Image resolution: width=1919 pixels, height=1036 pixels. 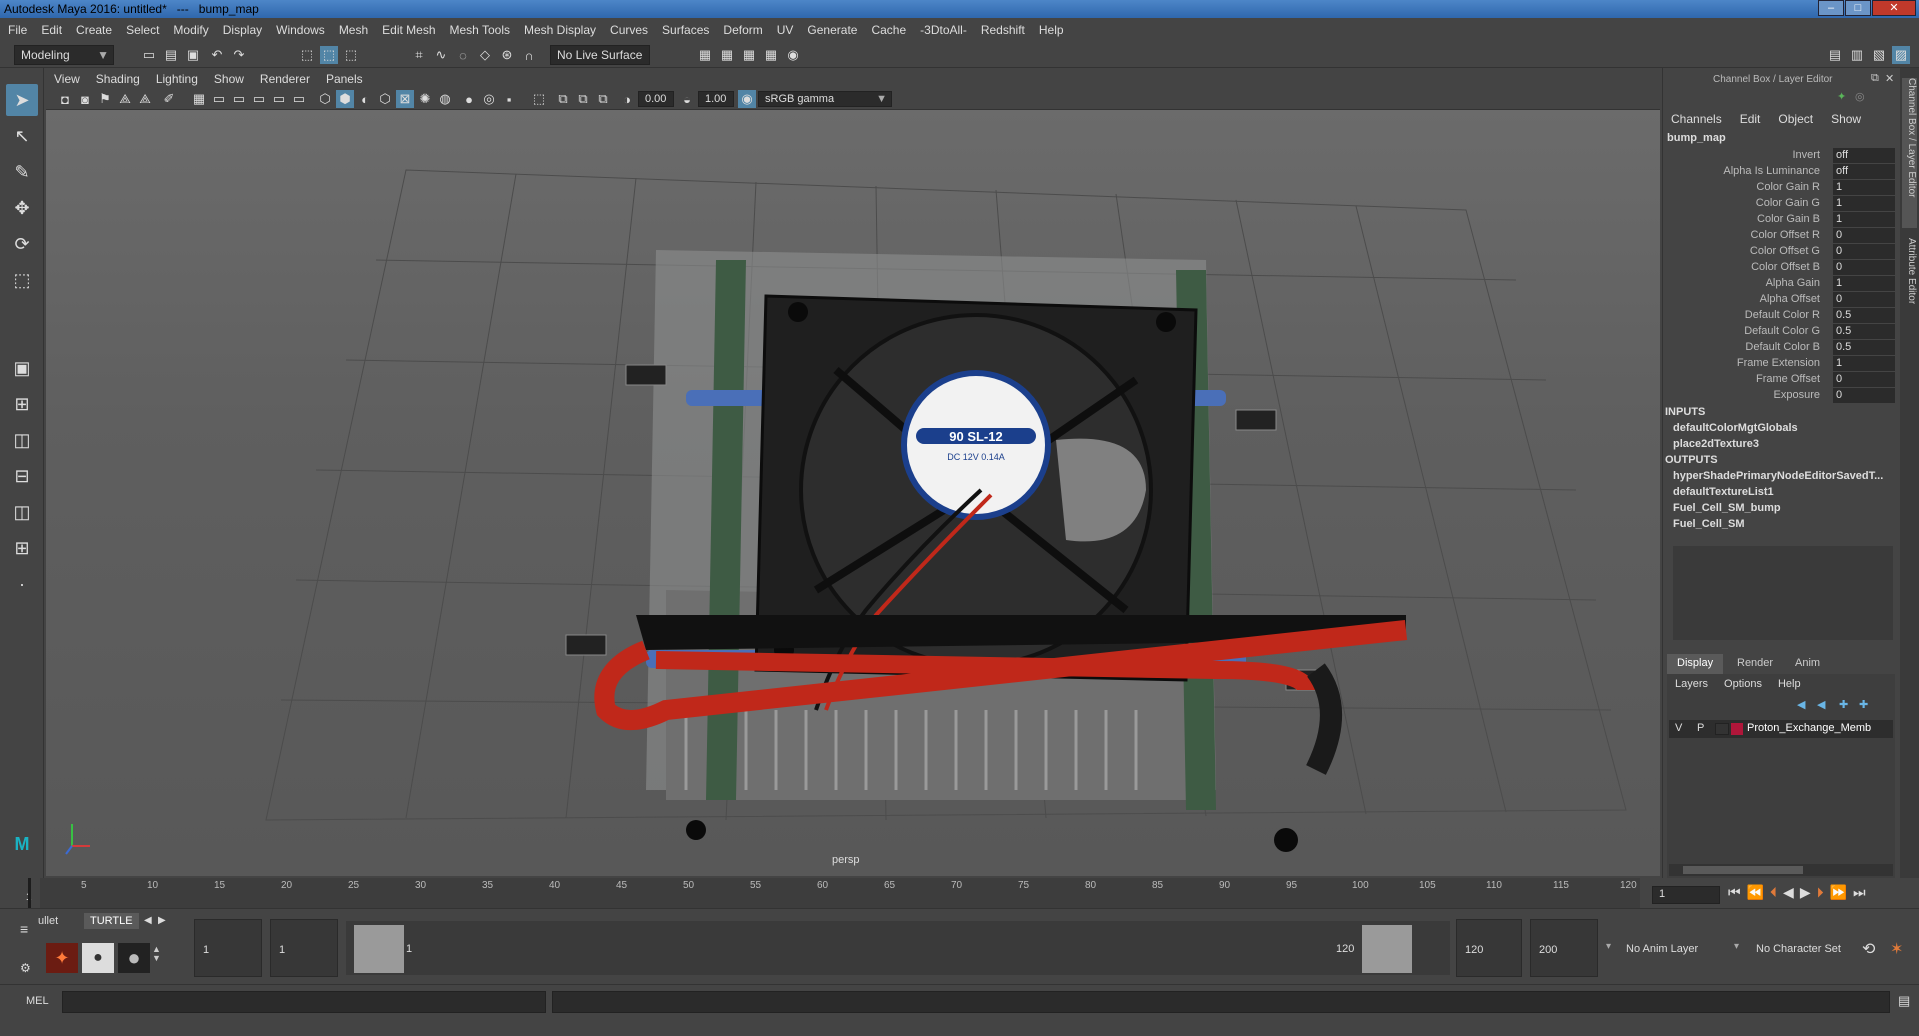 What do you see at coordinates (105, 99) in the screenshot?
I see `bookmark-icon: ⚑` at bounding box center [105, 99].